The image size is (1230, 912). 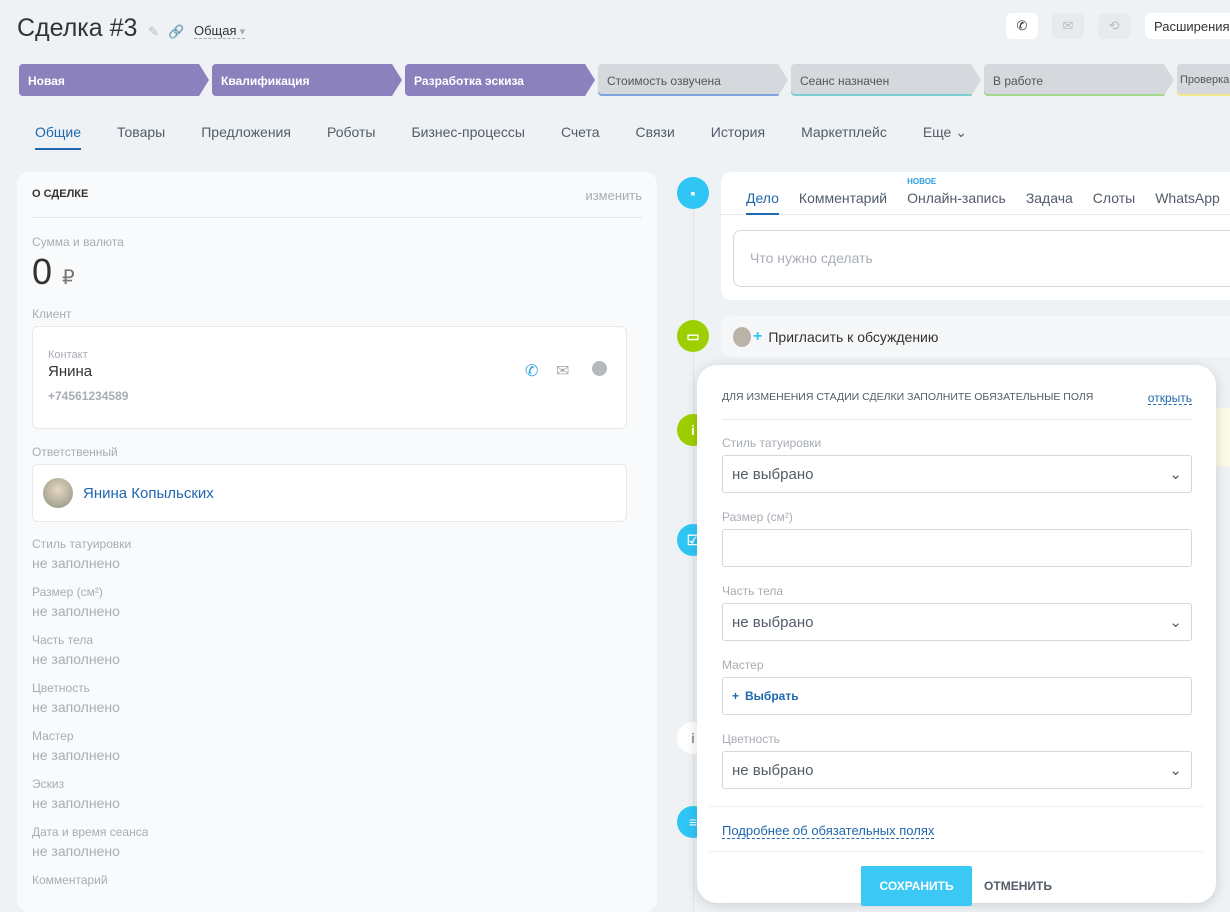 I want to click on tab-online-booking: НОВОЕ Онлайн-запись, so click(x=956, y=195).